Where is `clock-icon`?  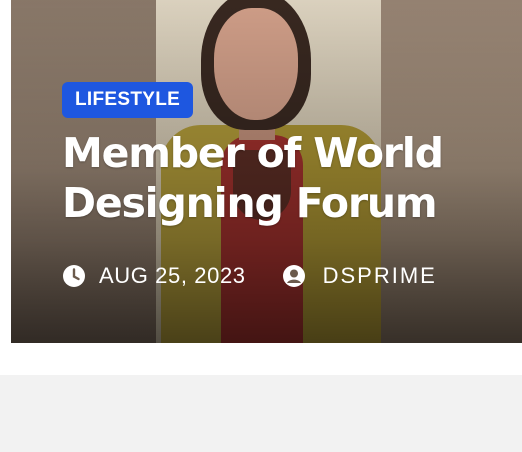 clock-icon is located at coordinates (74, 276).